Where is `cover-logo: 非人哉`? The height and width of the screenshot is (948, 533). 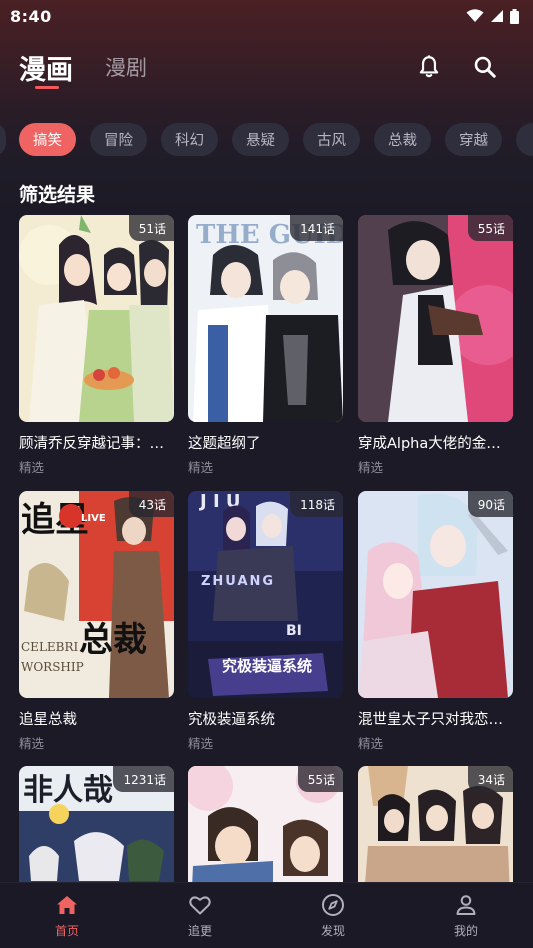 cover-logo: 非人哉 is located at coordinates (68, 790).